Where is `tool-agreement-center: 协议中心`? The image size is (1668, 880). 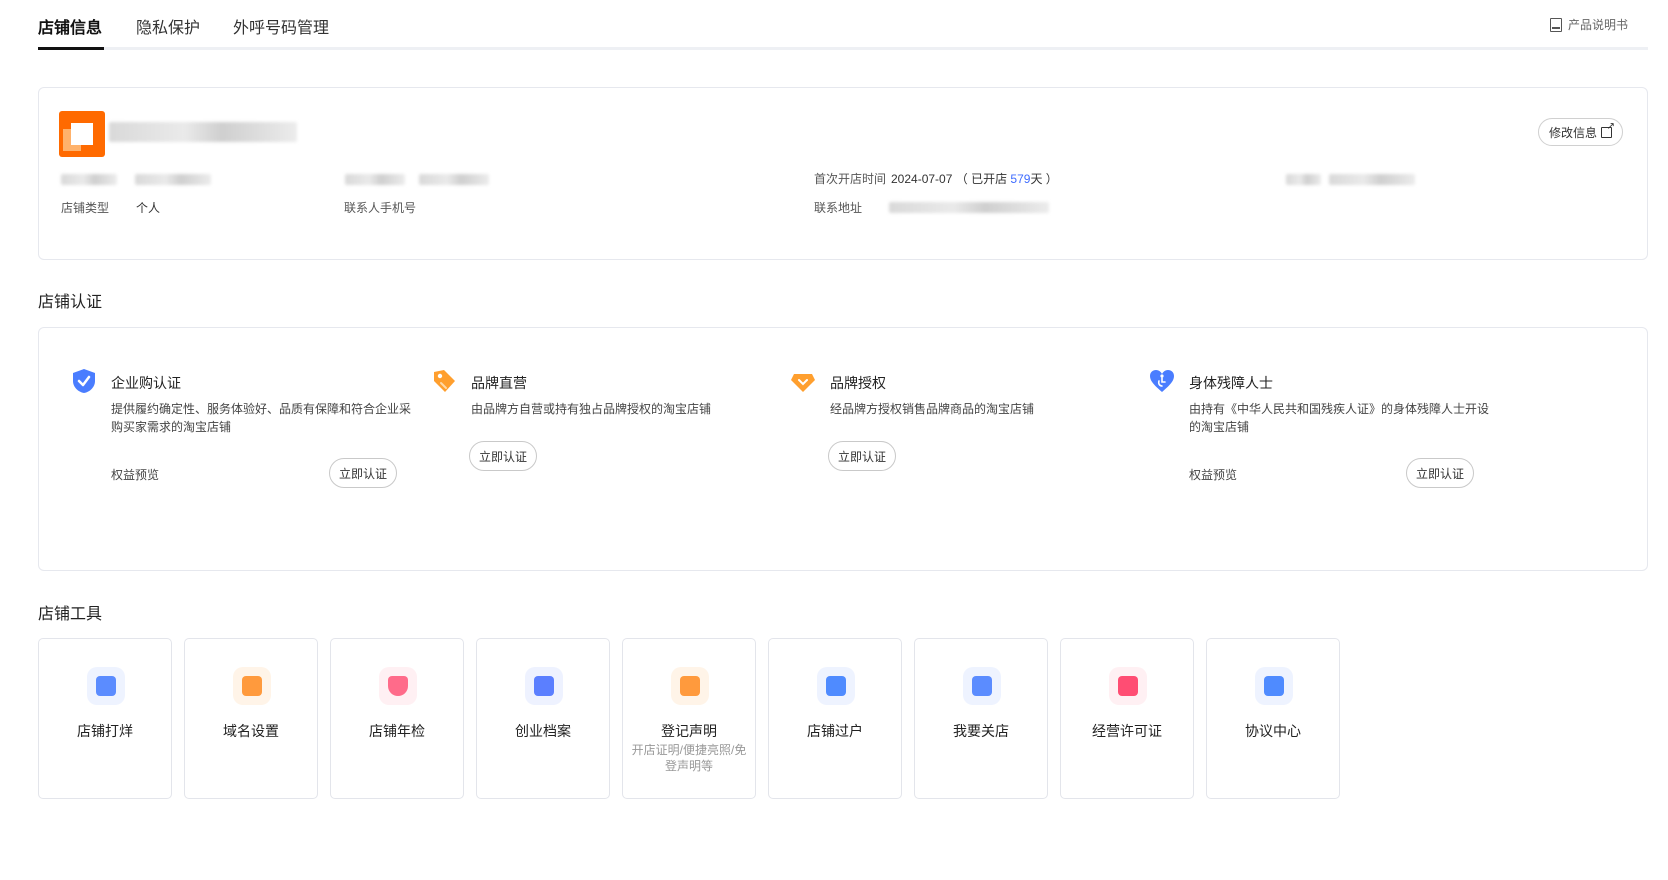 tool-agreement-center: 协议中心 is located at coordinates (1273, 718).